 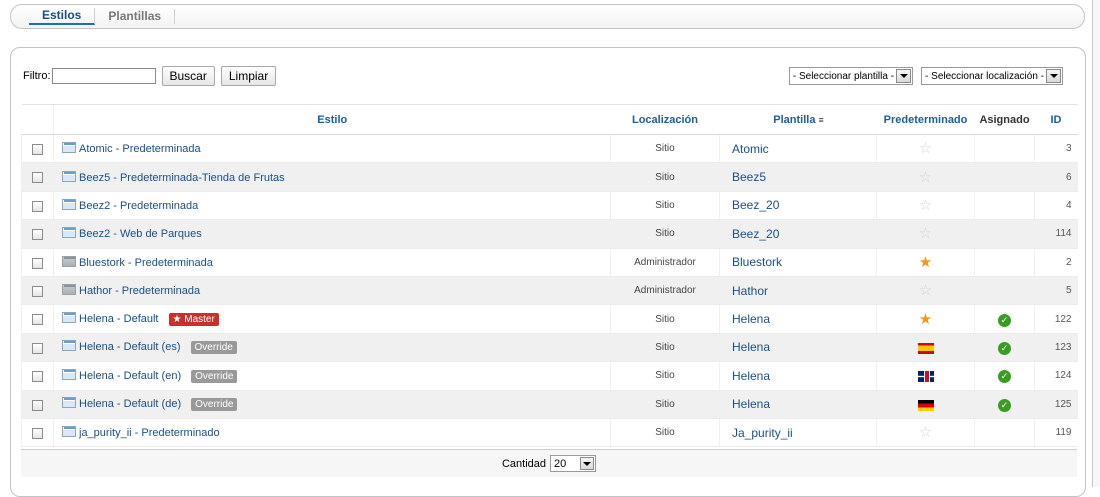 What do you see at coordinates (130, 404) in the screenshot?
I see `style-link: Helena - Default (de)` at bounding box center [130, 404].